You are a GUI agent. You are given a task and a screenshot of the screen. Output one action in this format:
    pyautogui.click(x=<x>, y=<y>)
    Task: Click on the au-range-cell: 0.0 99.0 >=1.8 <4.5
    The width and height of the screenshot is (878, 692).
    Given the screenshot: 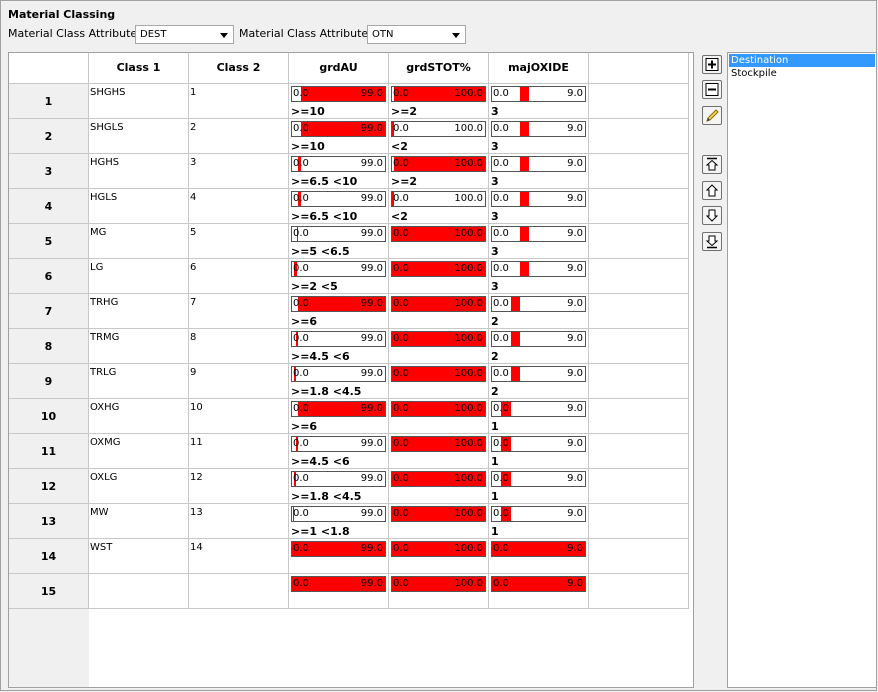 What is the action you would take?
    pyautogui.click(x=339, y=486)
    